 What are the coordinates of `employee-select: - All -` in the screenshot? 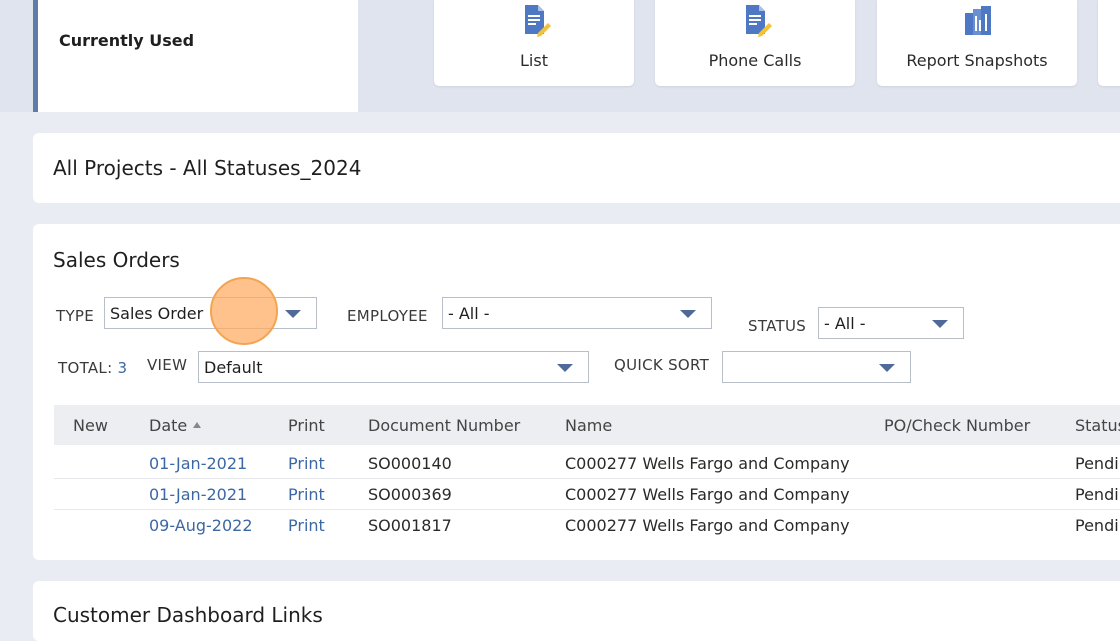 It's located at (577, 313).